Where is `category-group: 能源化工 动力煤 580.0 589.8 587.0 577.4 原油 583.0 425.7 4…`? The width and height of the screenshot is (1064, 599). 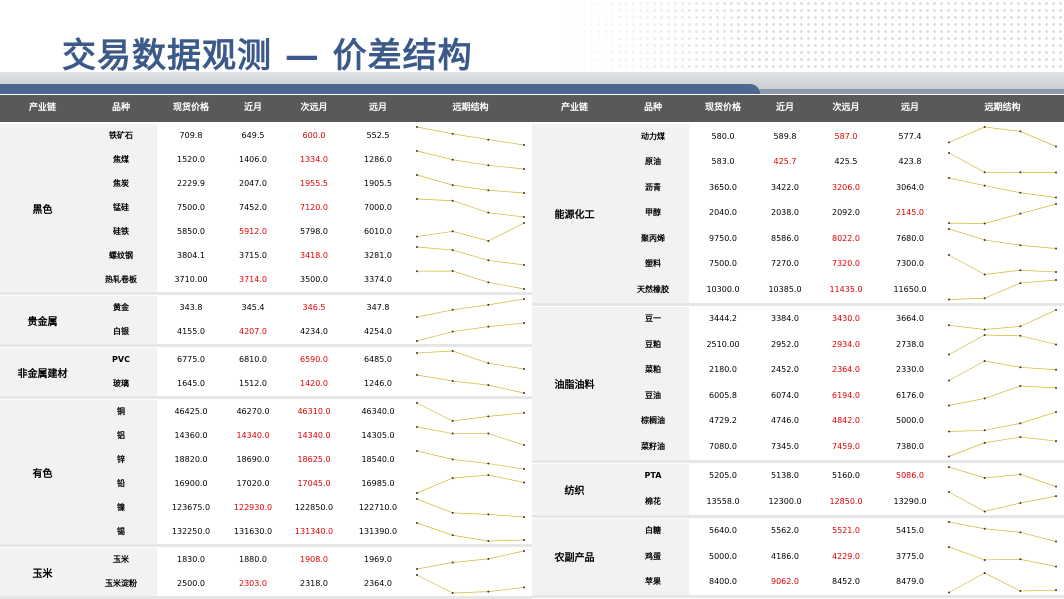
category-group: 能源化工 动力煤 580.0 589.8 587.0 577.4 原油 583.0 425.7 4… is located at coordinates (798, 213).